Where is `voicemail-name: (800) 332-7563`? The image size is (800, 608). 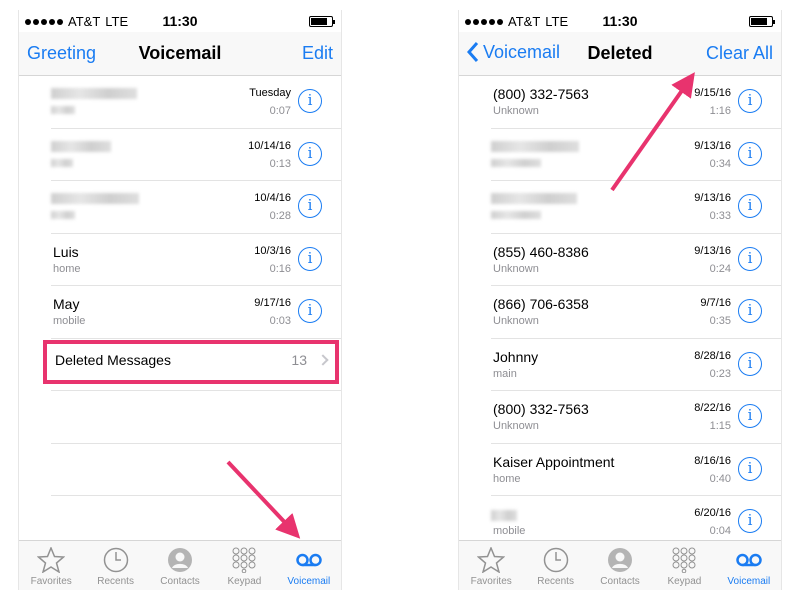
voicemail-name: (800) 332-7563 is located at coordinates (541, 94).